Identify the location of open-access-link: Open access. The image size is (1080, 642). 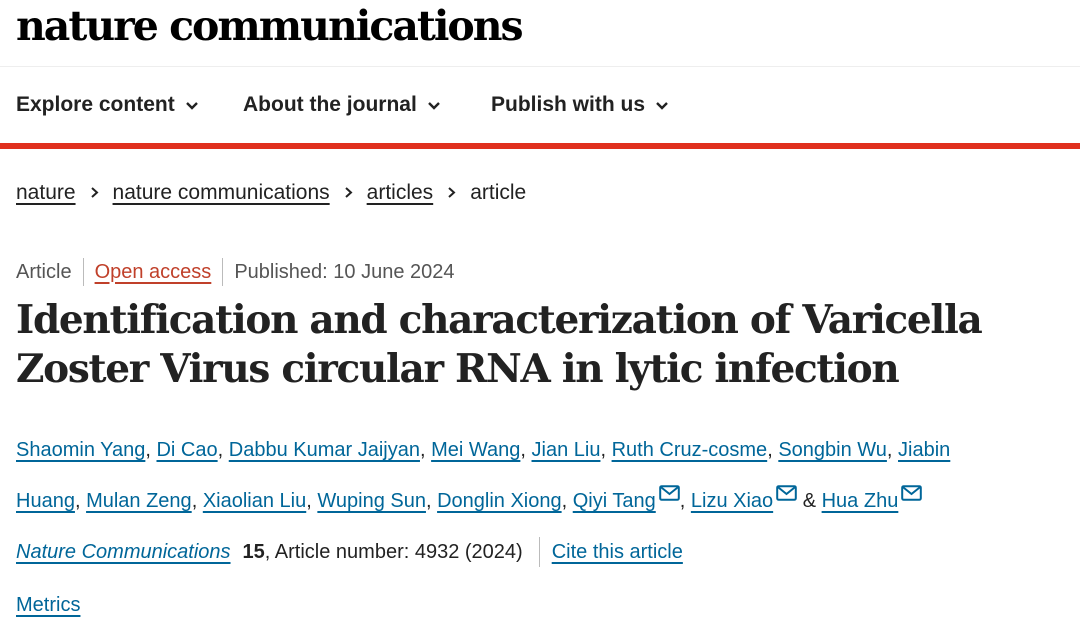
(153, 272).